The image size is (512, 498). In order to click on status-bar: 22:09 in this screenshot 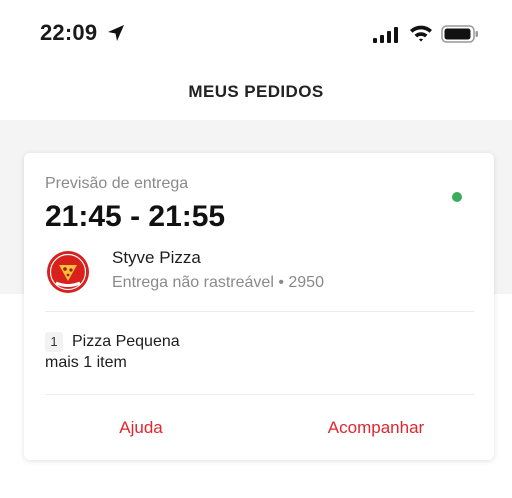, I will do `click(256, 32)`.